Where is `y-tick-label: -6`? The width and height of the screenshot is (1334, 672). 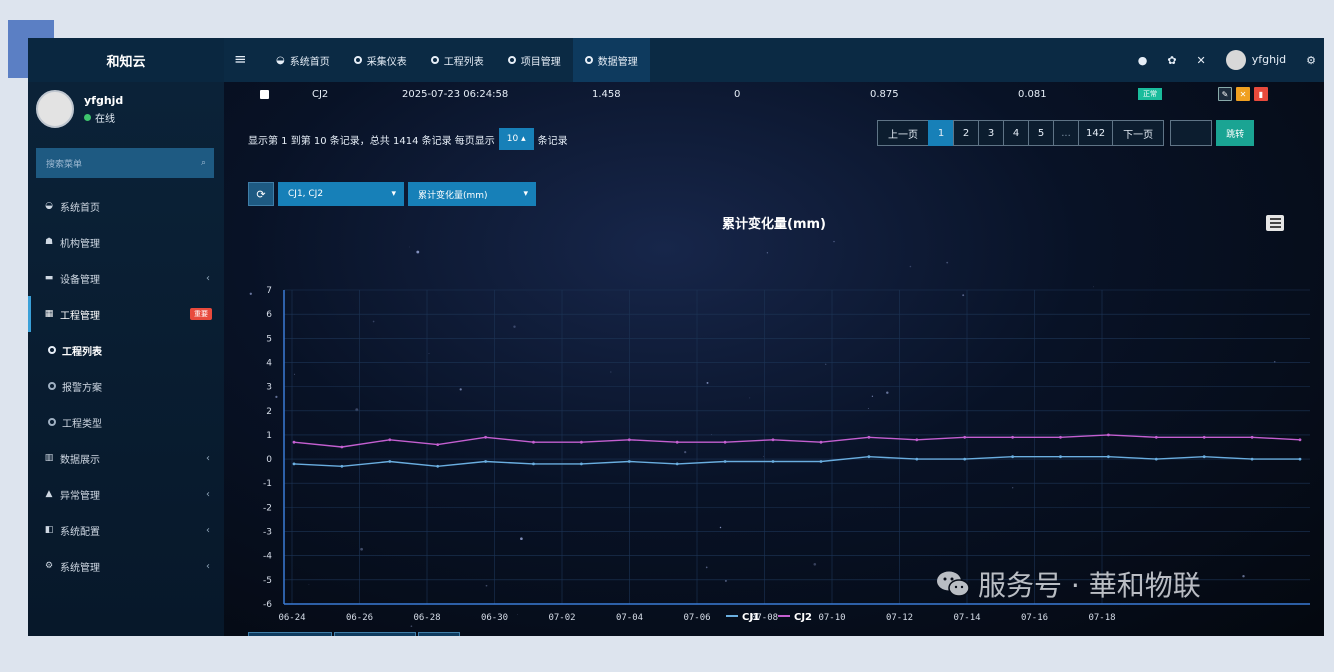 y-tick-label: -6 is located at coordinates (267, 605).